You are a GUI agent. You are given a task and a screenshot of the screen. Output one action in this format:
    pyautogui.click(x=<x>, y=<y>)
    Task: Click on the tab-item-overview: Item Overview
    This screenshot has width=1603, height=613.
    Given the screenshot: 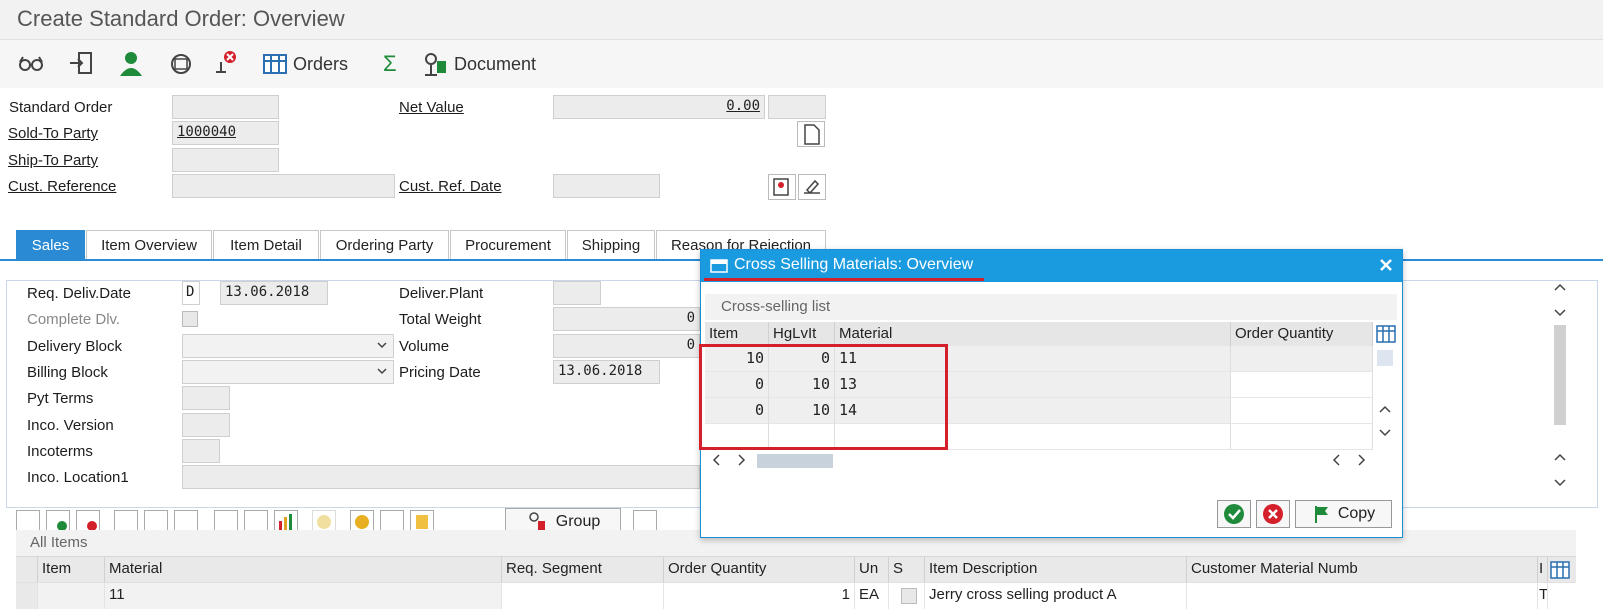 What is the action you would take?
    pyautogui.click(x=149, y=244)
    